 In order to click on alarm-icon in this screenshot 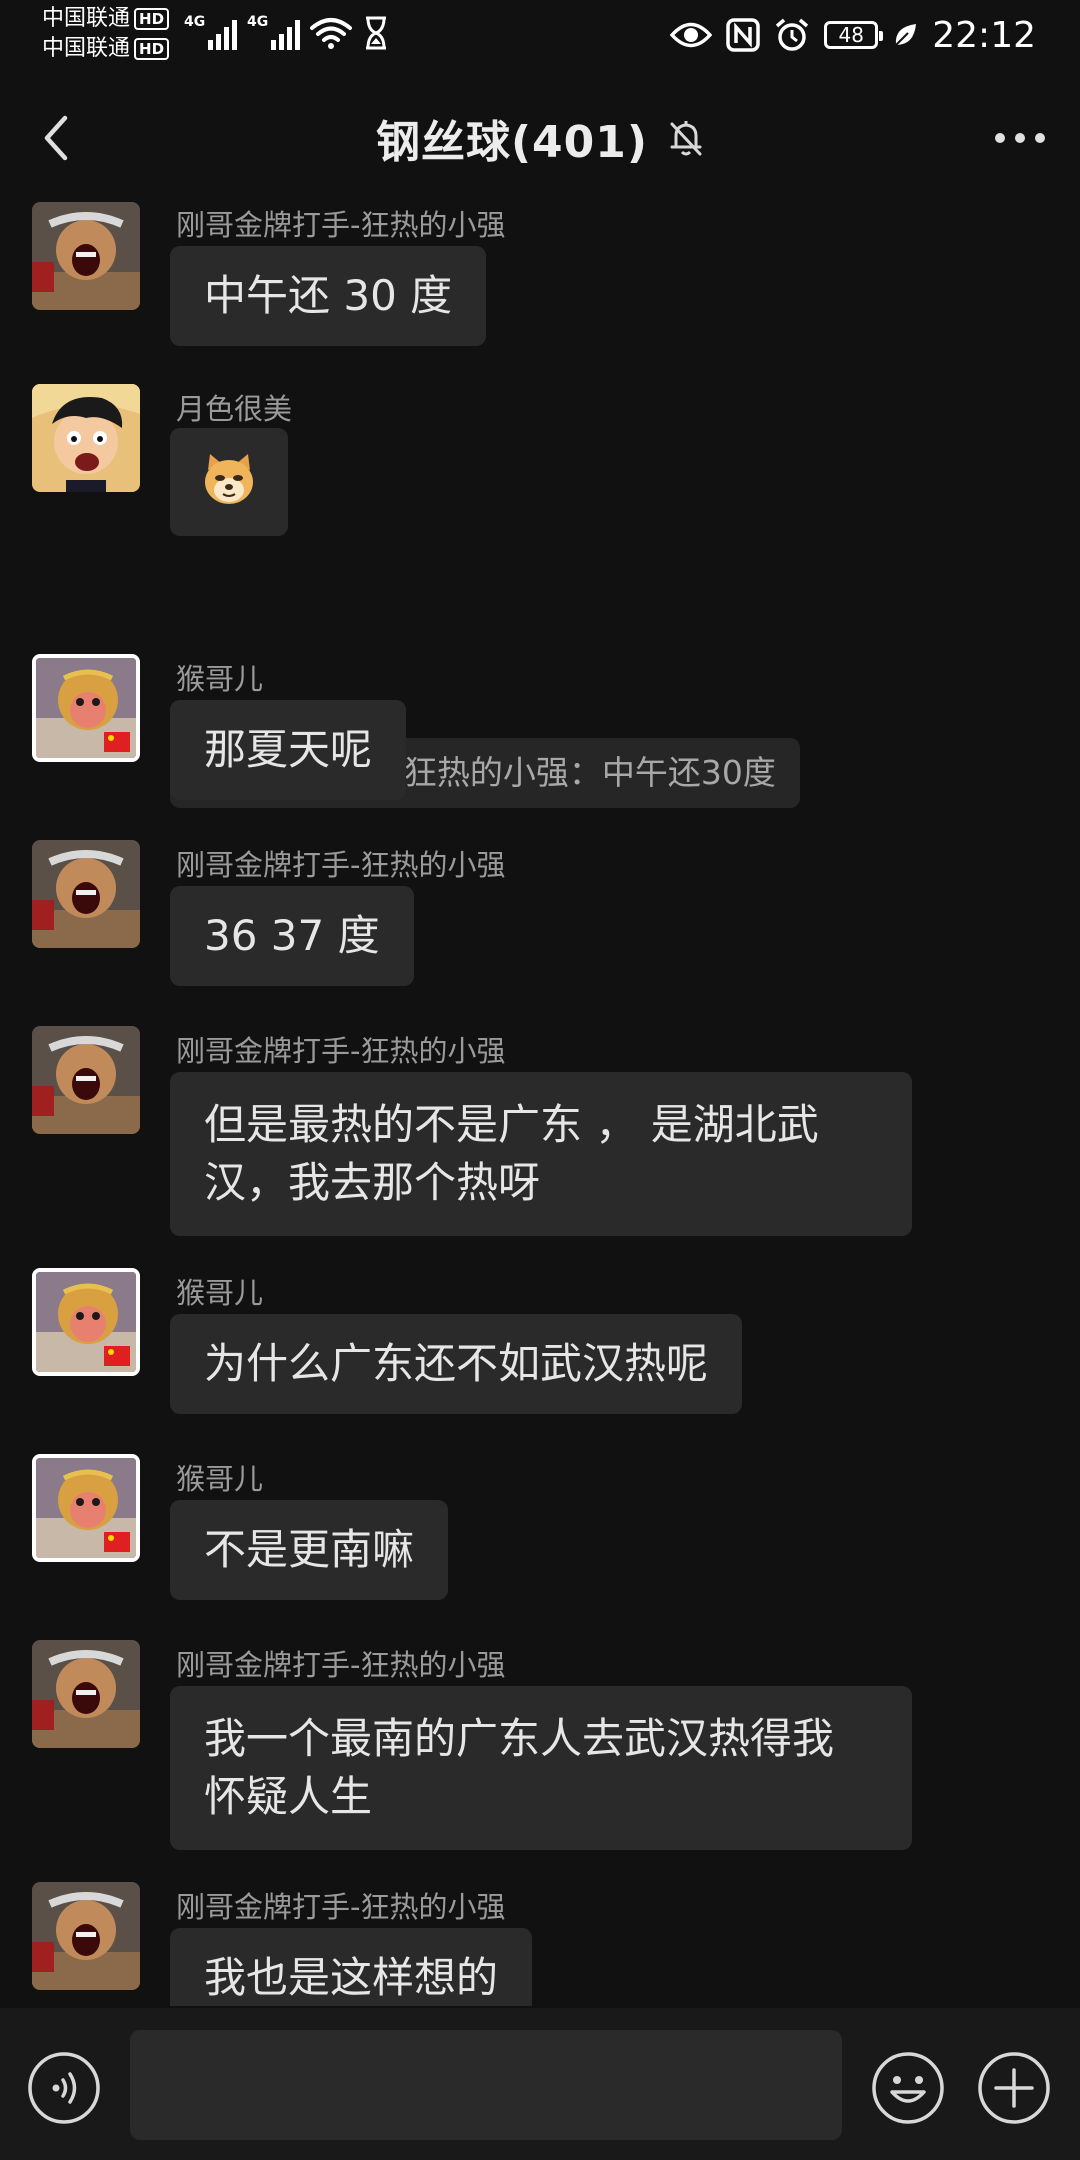, I will do `click(792, 34)`.